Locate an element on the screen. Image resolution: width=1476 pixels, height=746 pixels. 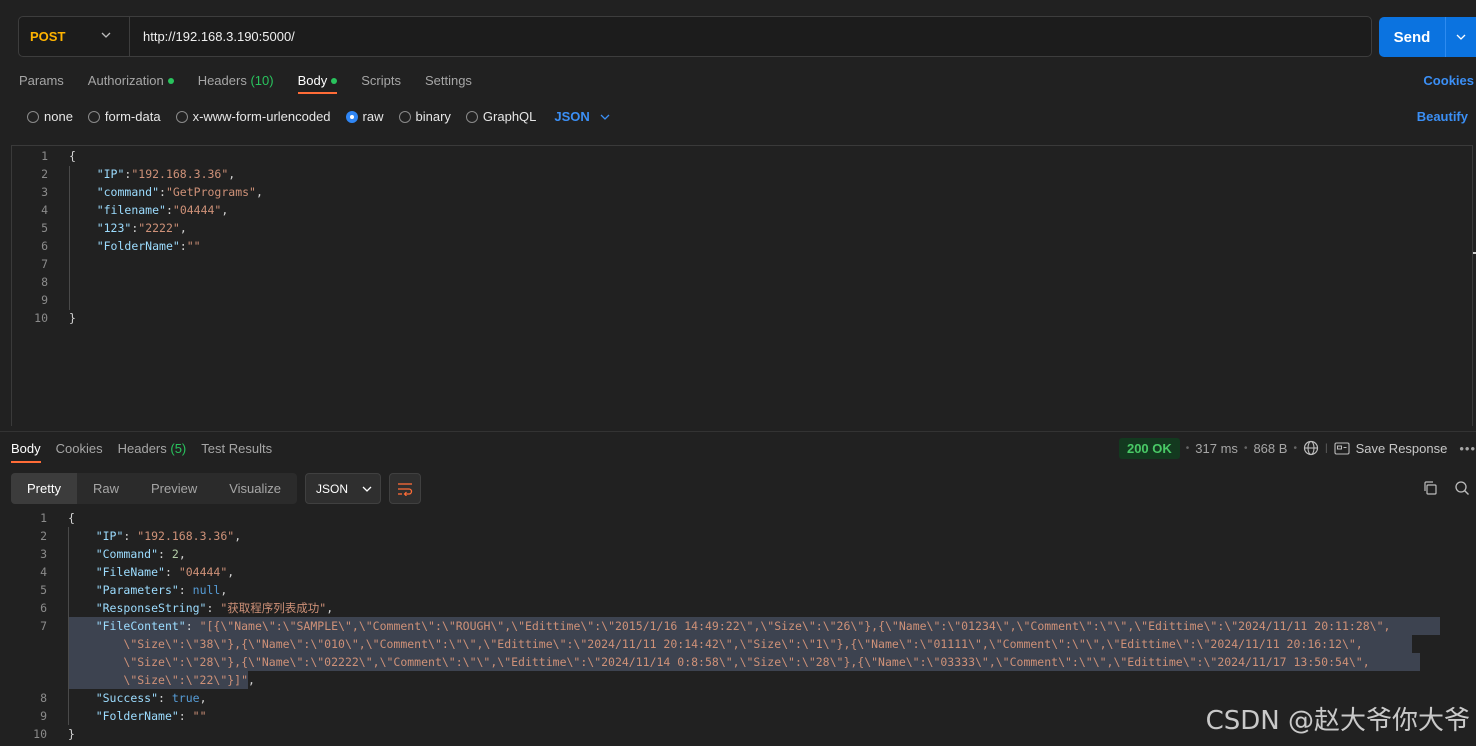
globe-icon is located at coordinates (1311, 448).